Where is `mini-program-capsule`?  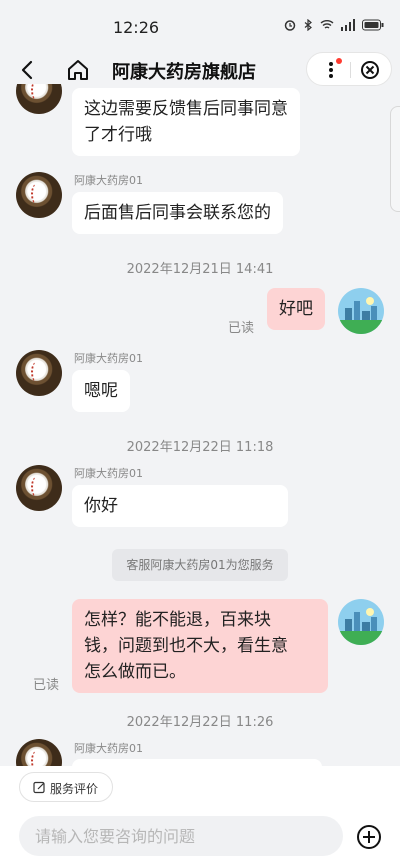 mini-program-capsule is located at coordinates (349, 69).